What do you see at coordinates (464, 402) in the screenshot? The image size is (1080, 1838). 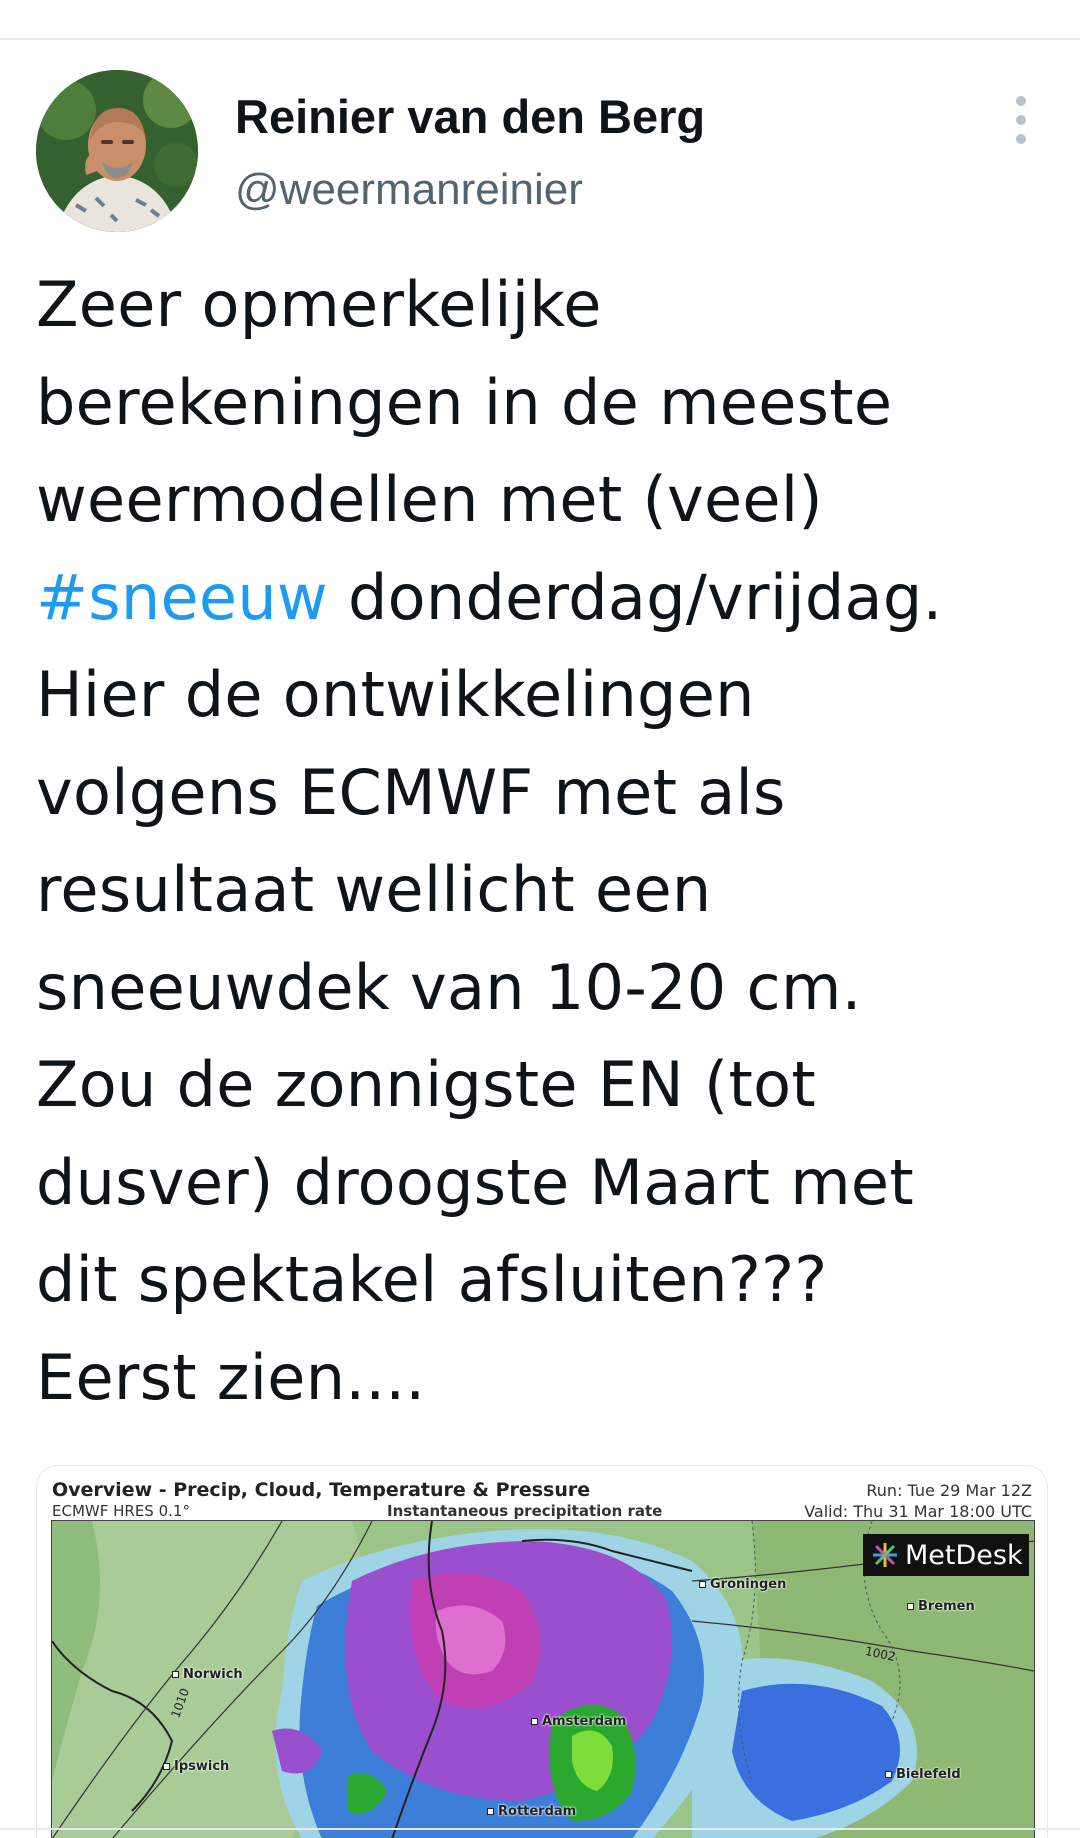 I see `tweet-line: berekeningen in de meeste` at bounding box center [464, 402].